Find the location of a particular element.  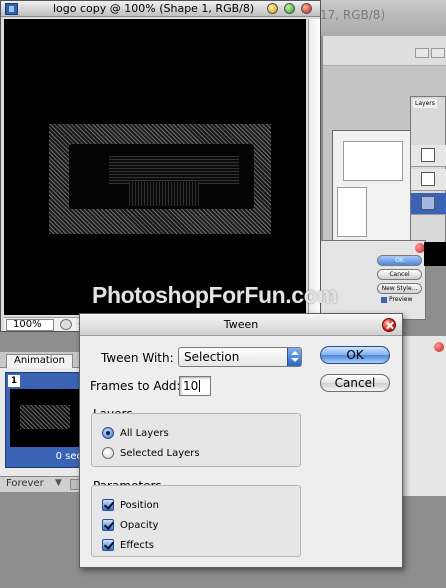

all-layers-label: All Layers is located at coordinates (144, 433).